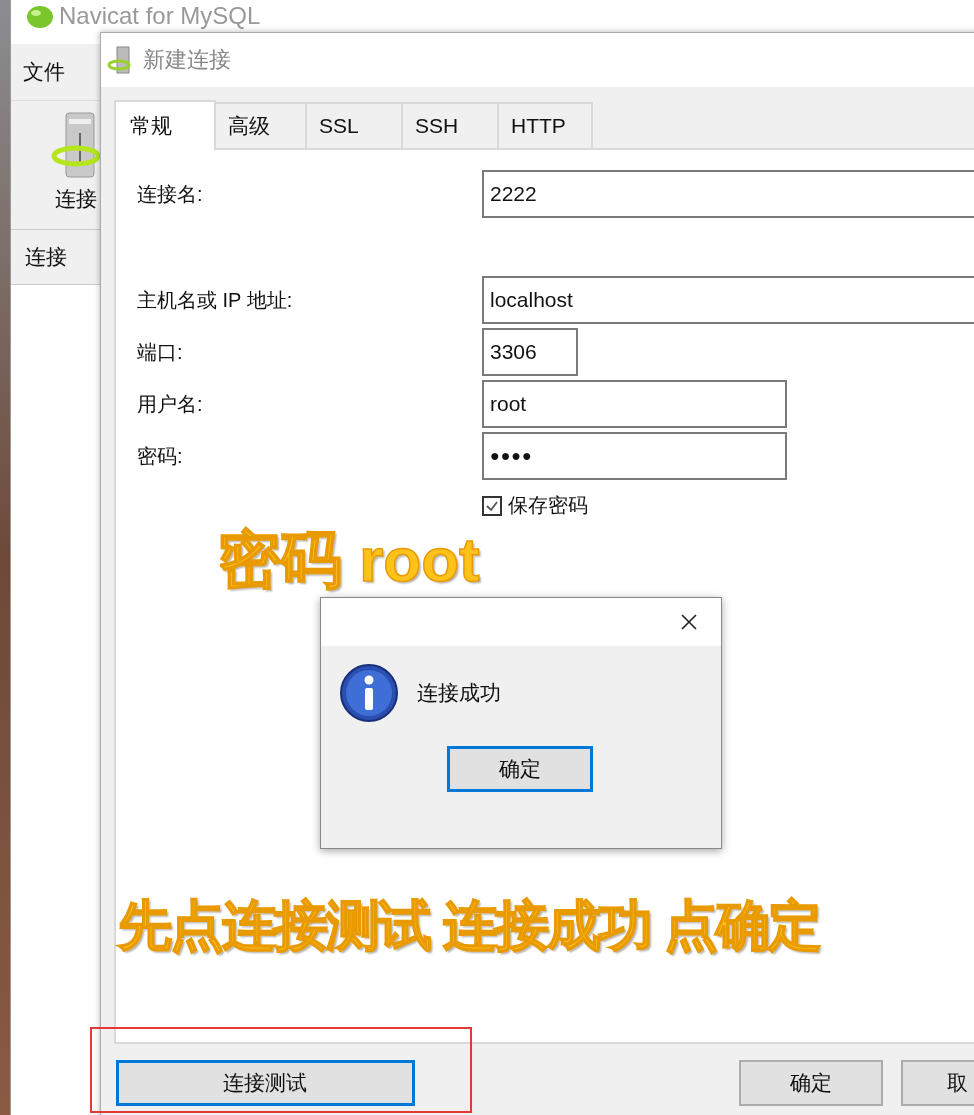  What do you see at coordinates (451, 125) in the screenshot?
I see `settings-tab: SSH` at bounding box center [451, 125].